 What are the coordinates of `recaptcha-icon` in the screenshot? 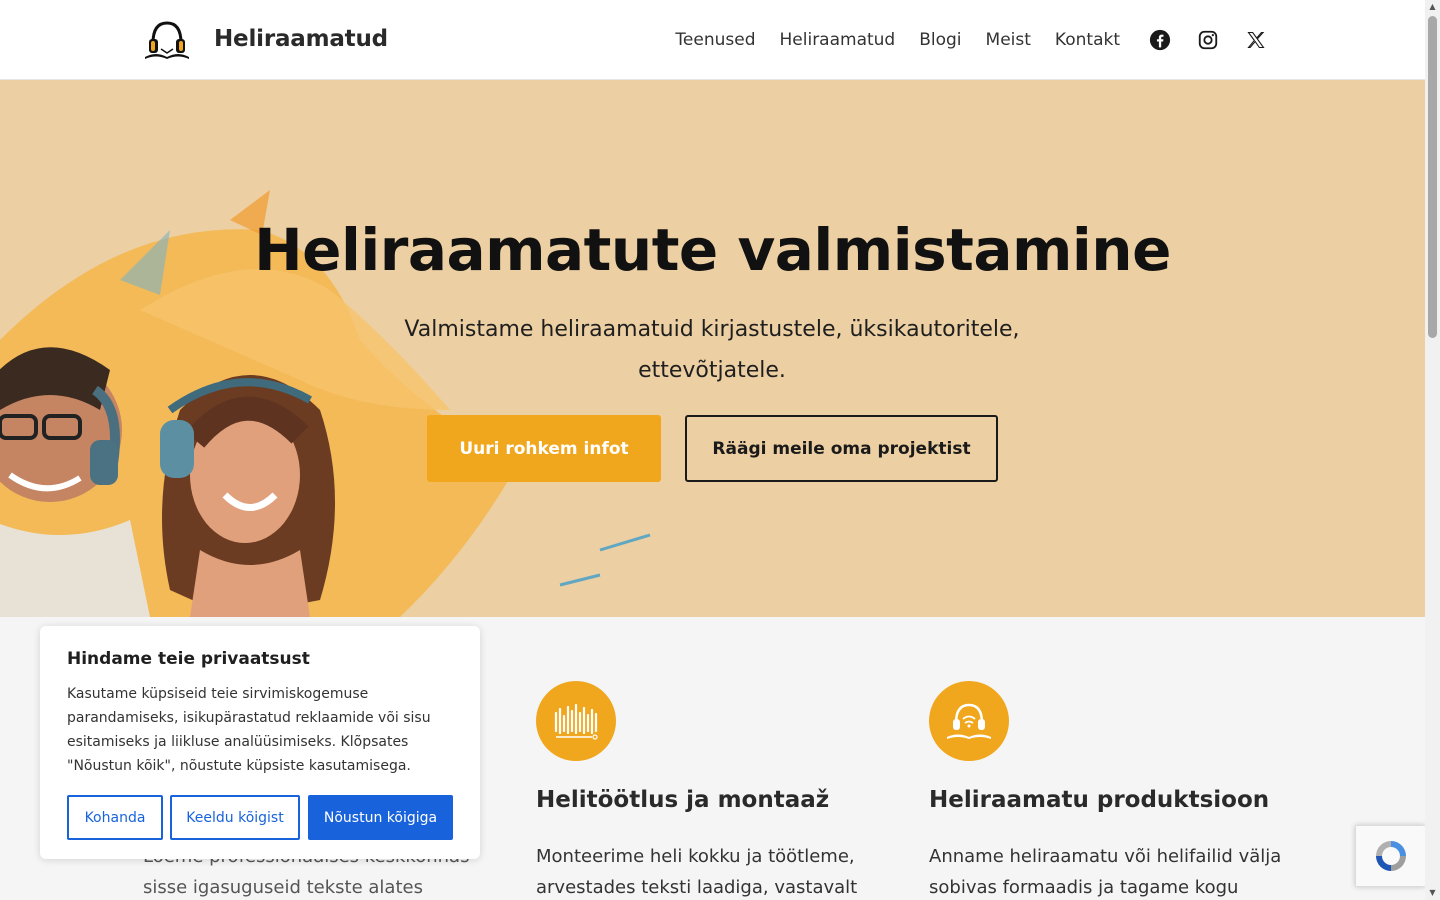 It's located at (1390, 856).